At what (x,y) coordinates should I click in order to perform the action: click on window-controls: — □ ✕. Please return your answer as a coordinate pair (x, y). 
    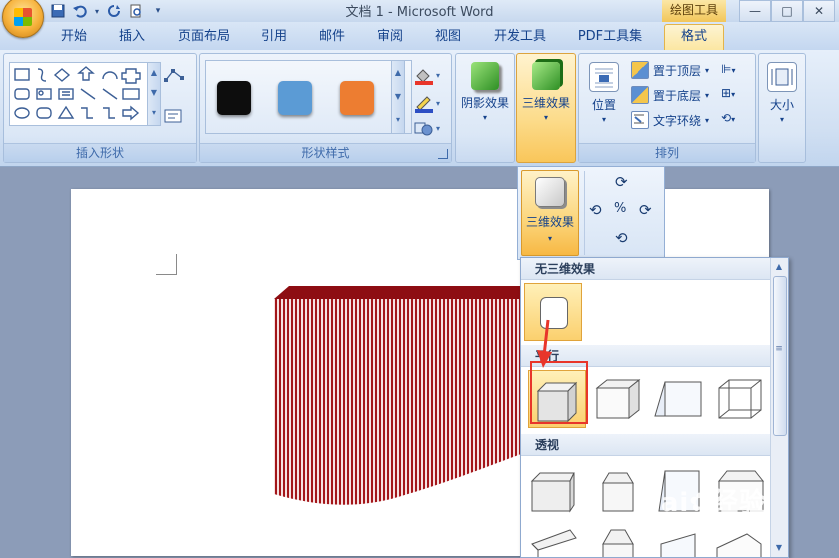
    Looking at the image, I should click on (787, 11).